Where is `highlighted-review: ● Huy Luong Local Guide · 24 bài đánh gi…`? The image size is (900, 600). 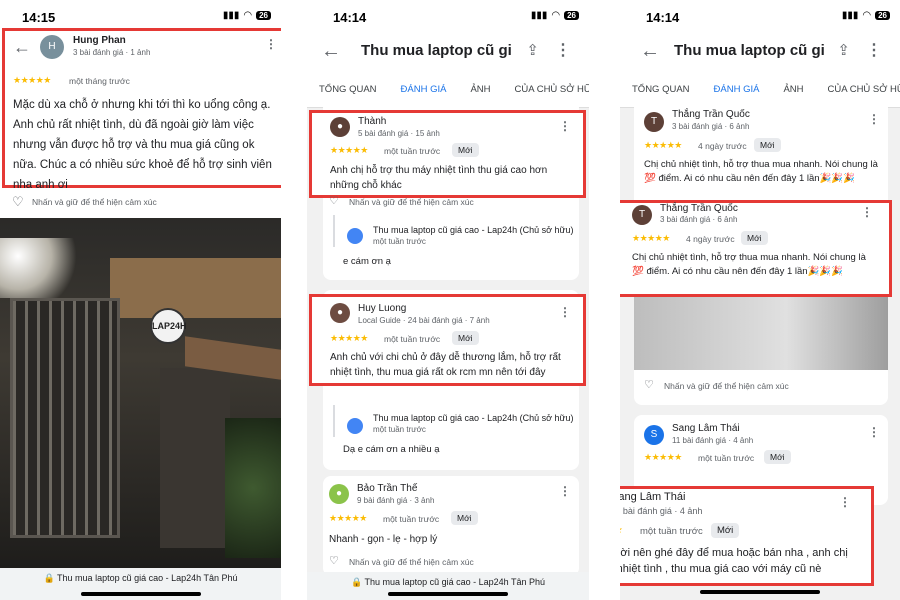
highlighted-review: ● Huy Luong Local Guide · 24 bài đánh gi… is located at coordinates (447, 340).